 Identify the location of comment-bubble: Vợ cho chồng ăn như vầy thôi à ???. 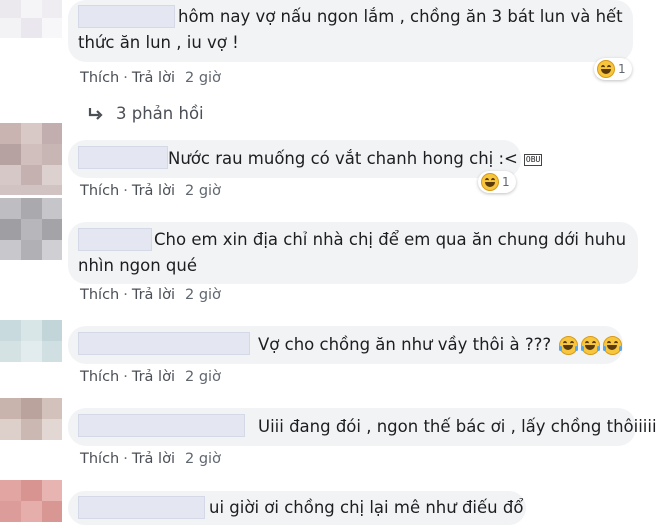
(345, 345).